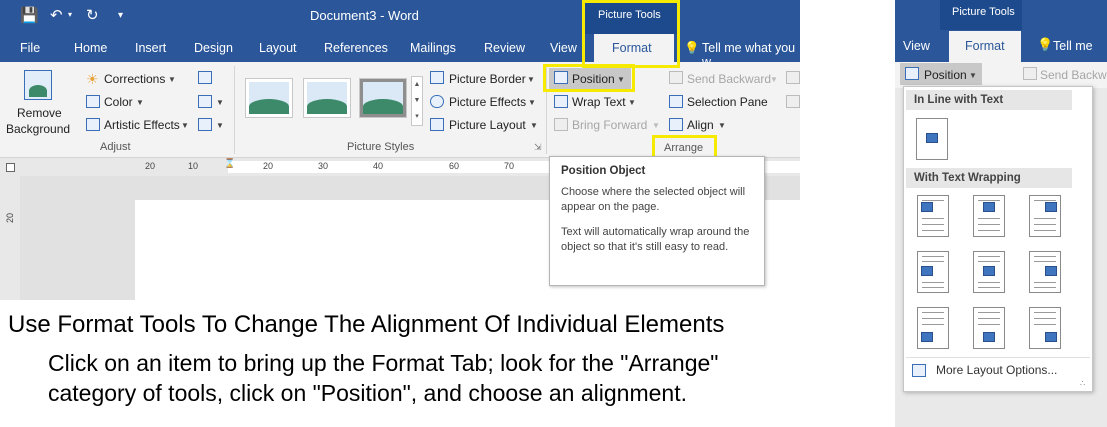  What do you see at coordinates (150, 48) in the screenshot?
I see `tab-insert: Insert` at bounding box center [150, 48].